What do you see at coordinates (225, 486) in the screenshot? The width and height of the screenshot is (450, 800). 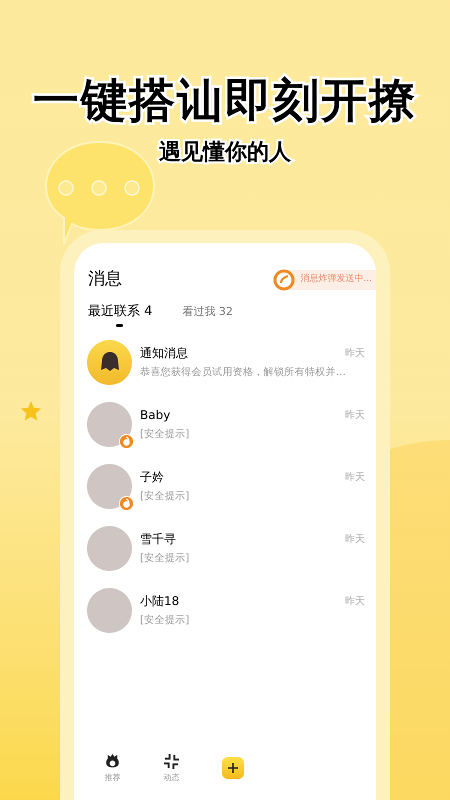 I see `conversation-row: 子妗 昨天 [安全提示]` at bounding box center [225, 486].